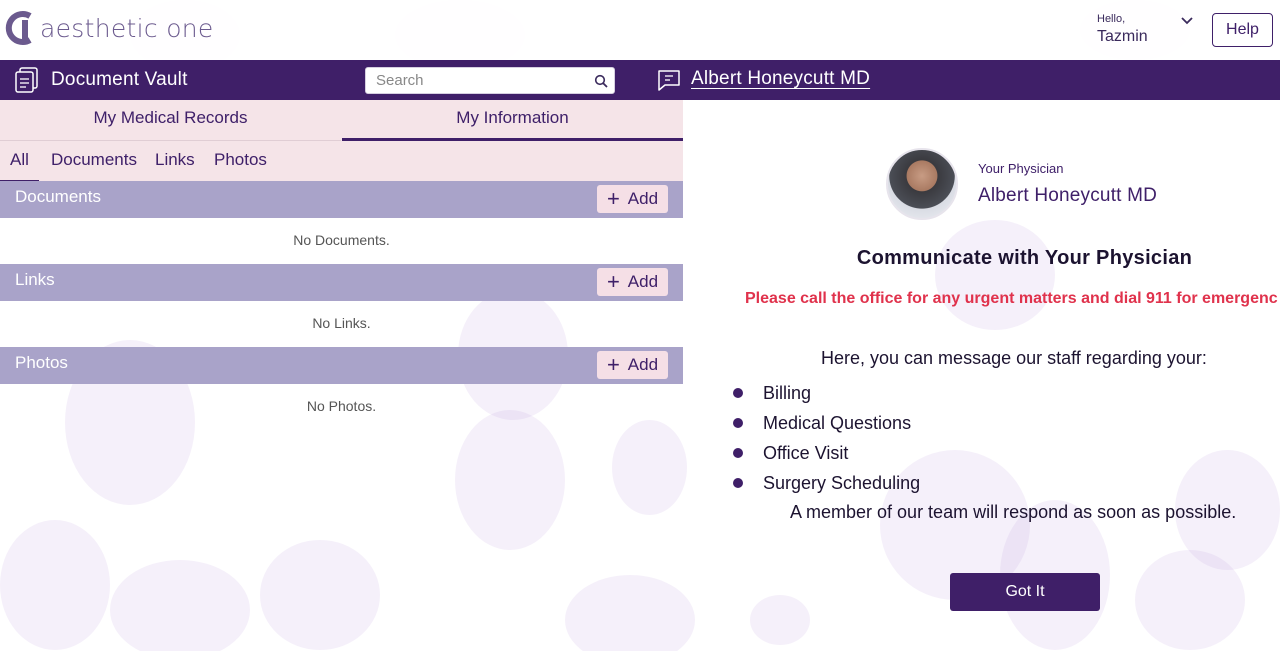 The image size is (1280, 651). What do you see at coordinates (669, 80) in the screenshot?
I see `message-icon` at bounding box center [669, 80].